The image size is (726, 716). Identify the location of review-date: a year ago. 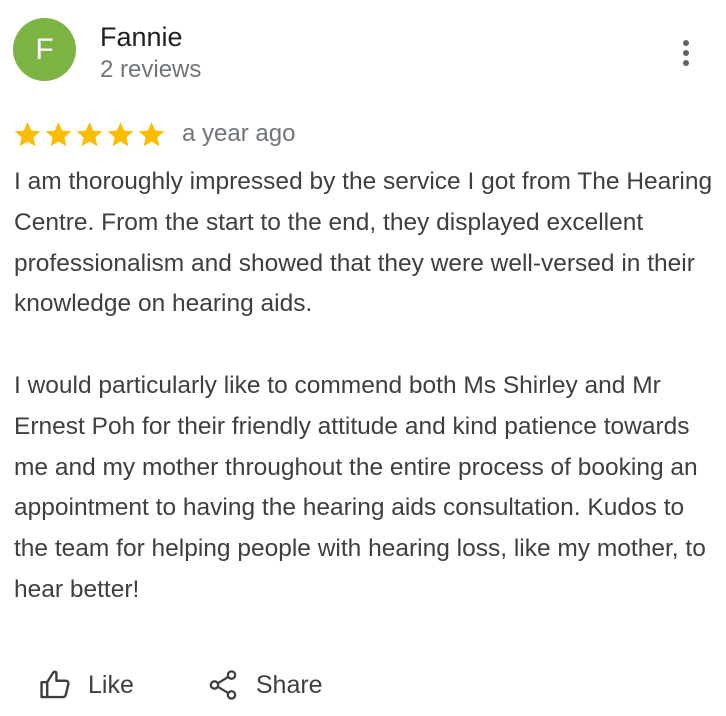
(239, 133).